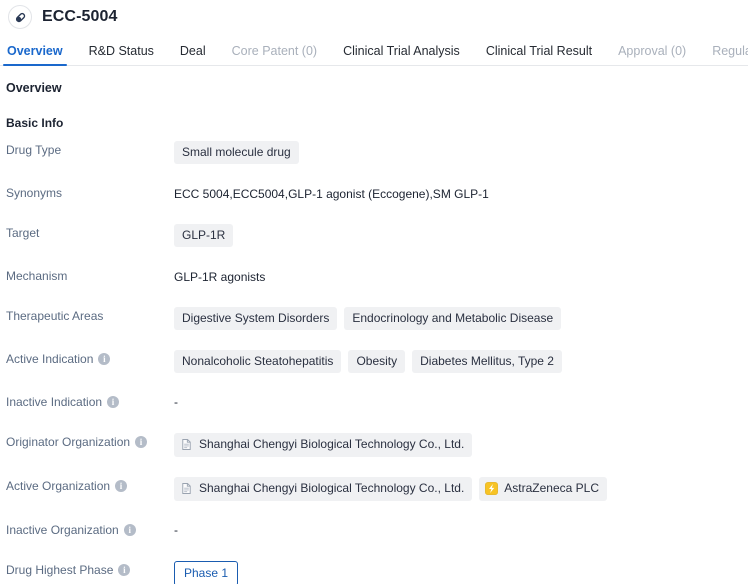 The image size is (748, 584). I want to click on value-text: GLP-1R agonists, so click(220, 276).